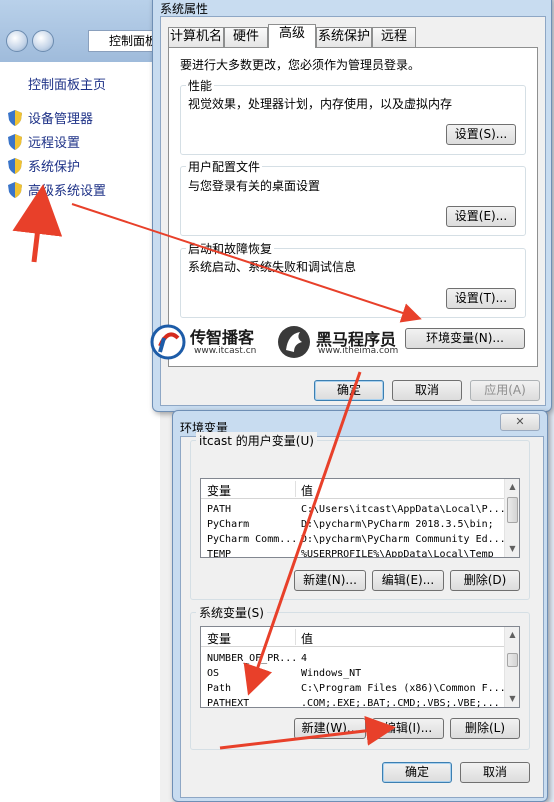 This screenshot has width=554, height=802. What do you see at coordinates (133, 41) in the screenshot?
I see `address-text: 控制面板` at bounding box center [133, 41].